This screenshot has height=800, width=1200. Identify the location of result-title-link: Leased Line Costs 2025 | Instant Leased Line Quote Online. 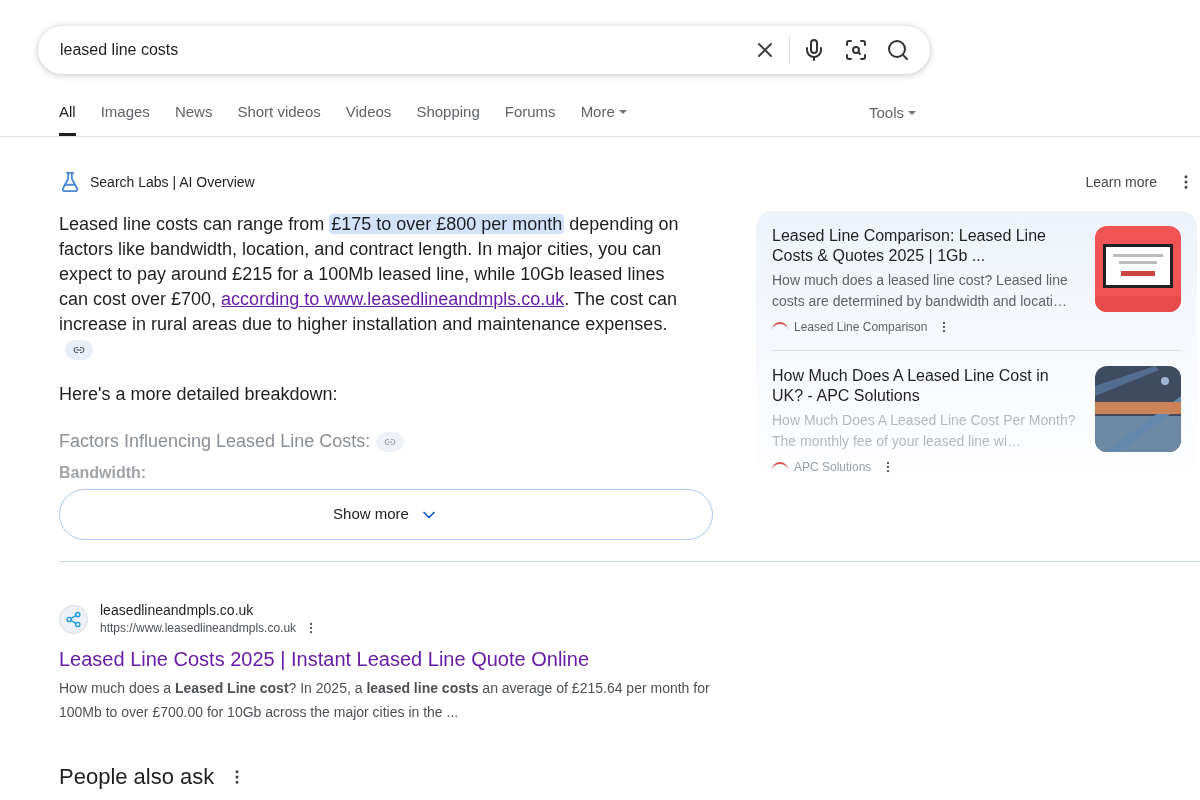
(409, 659).